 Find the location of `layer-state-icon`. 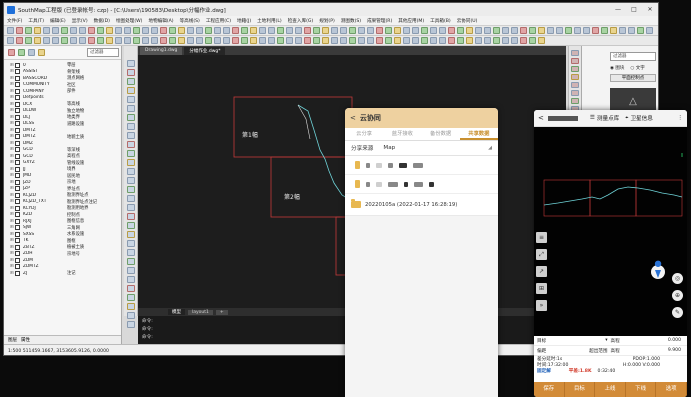

layer-state-icon is located at coordinates (31, 52).